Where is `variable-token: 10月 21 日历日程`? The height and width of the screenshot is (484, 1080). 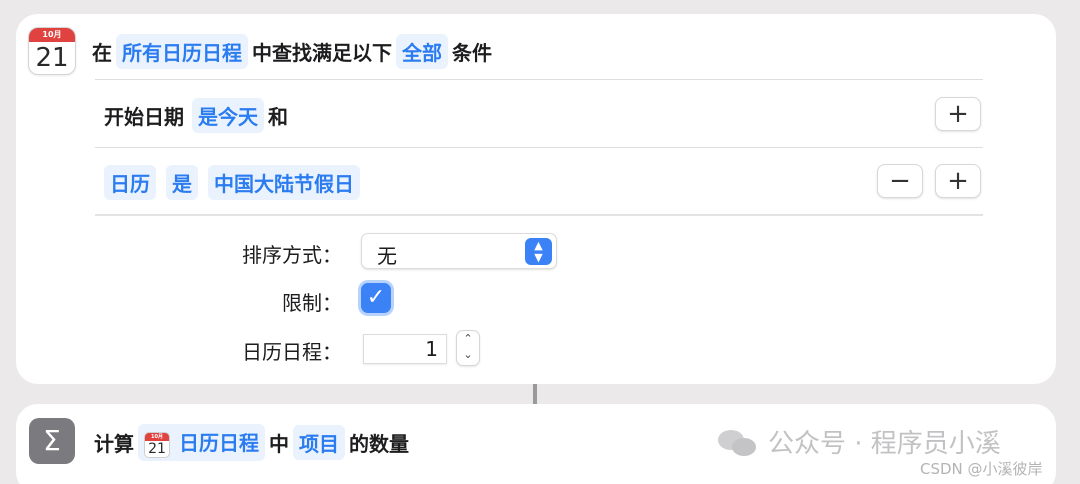
variable-token: 10月 21 日历日程 is located at coordinates (201, 442).